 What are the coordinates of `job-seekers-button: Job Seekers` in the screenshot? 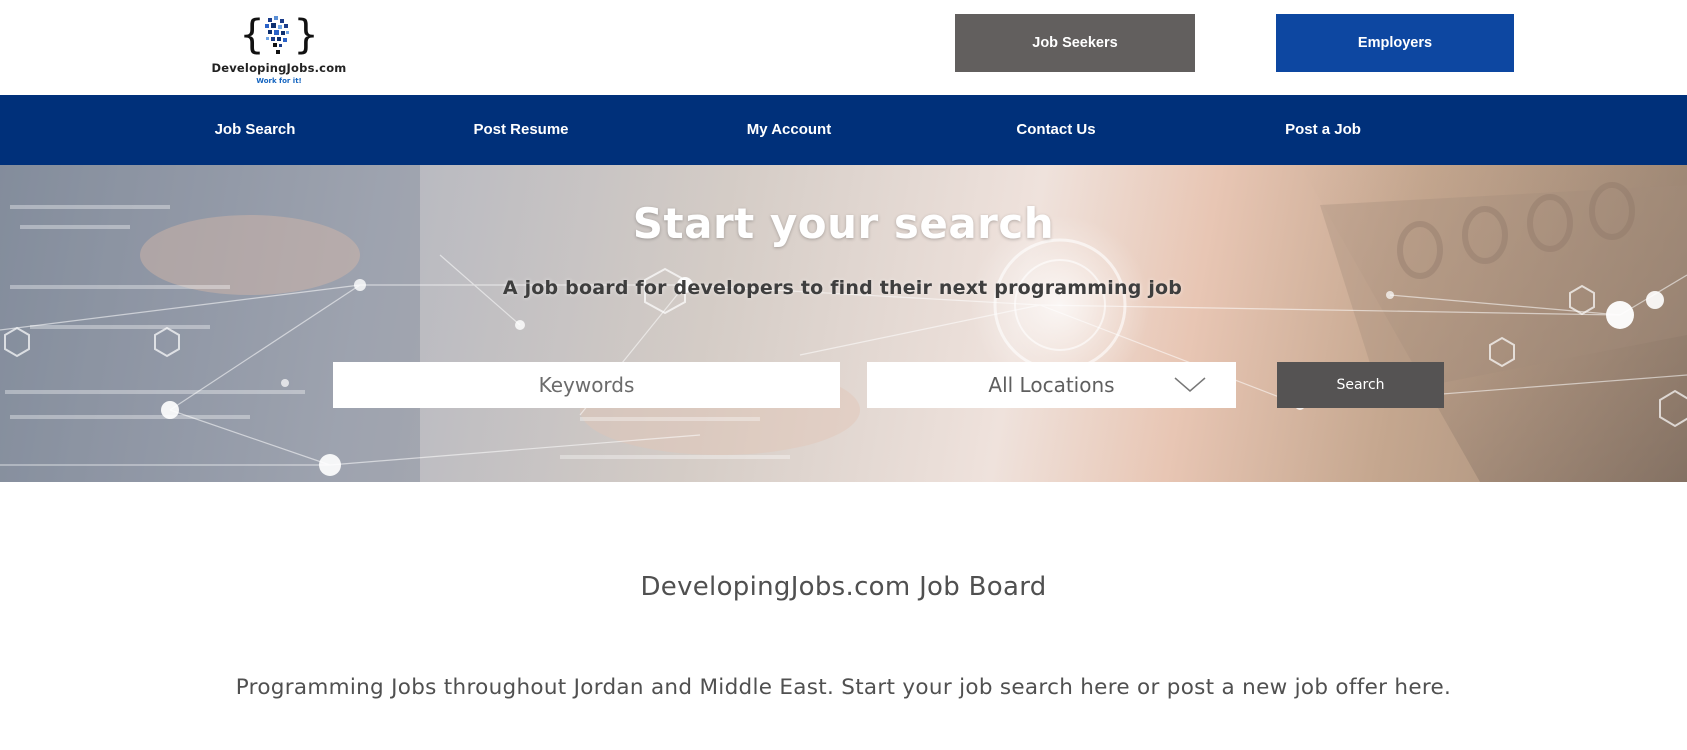 It's located at (1075, 43).